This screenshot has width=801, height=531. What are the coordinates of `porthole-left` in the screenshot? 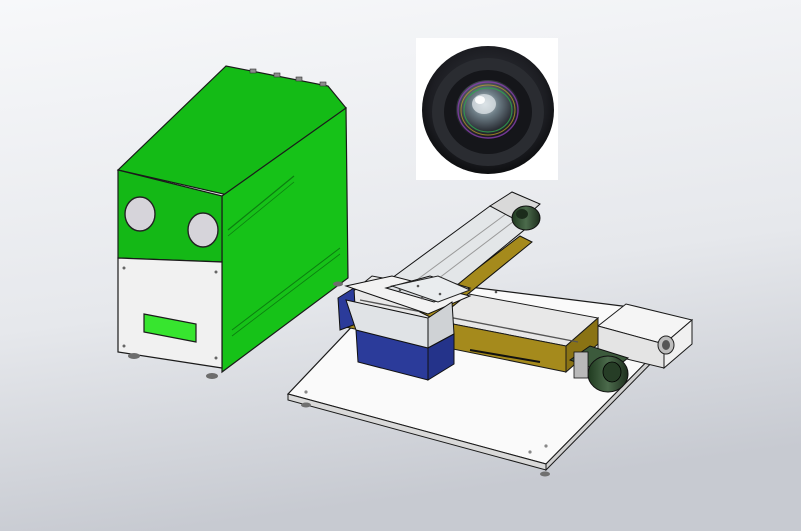 It's located at (140, 214).